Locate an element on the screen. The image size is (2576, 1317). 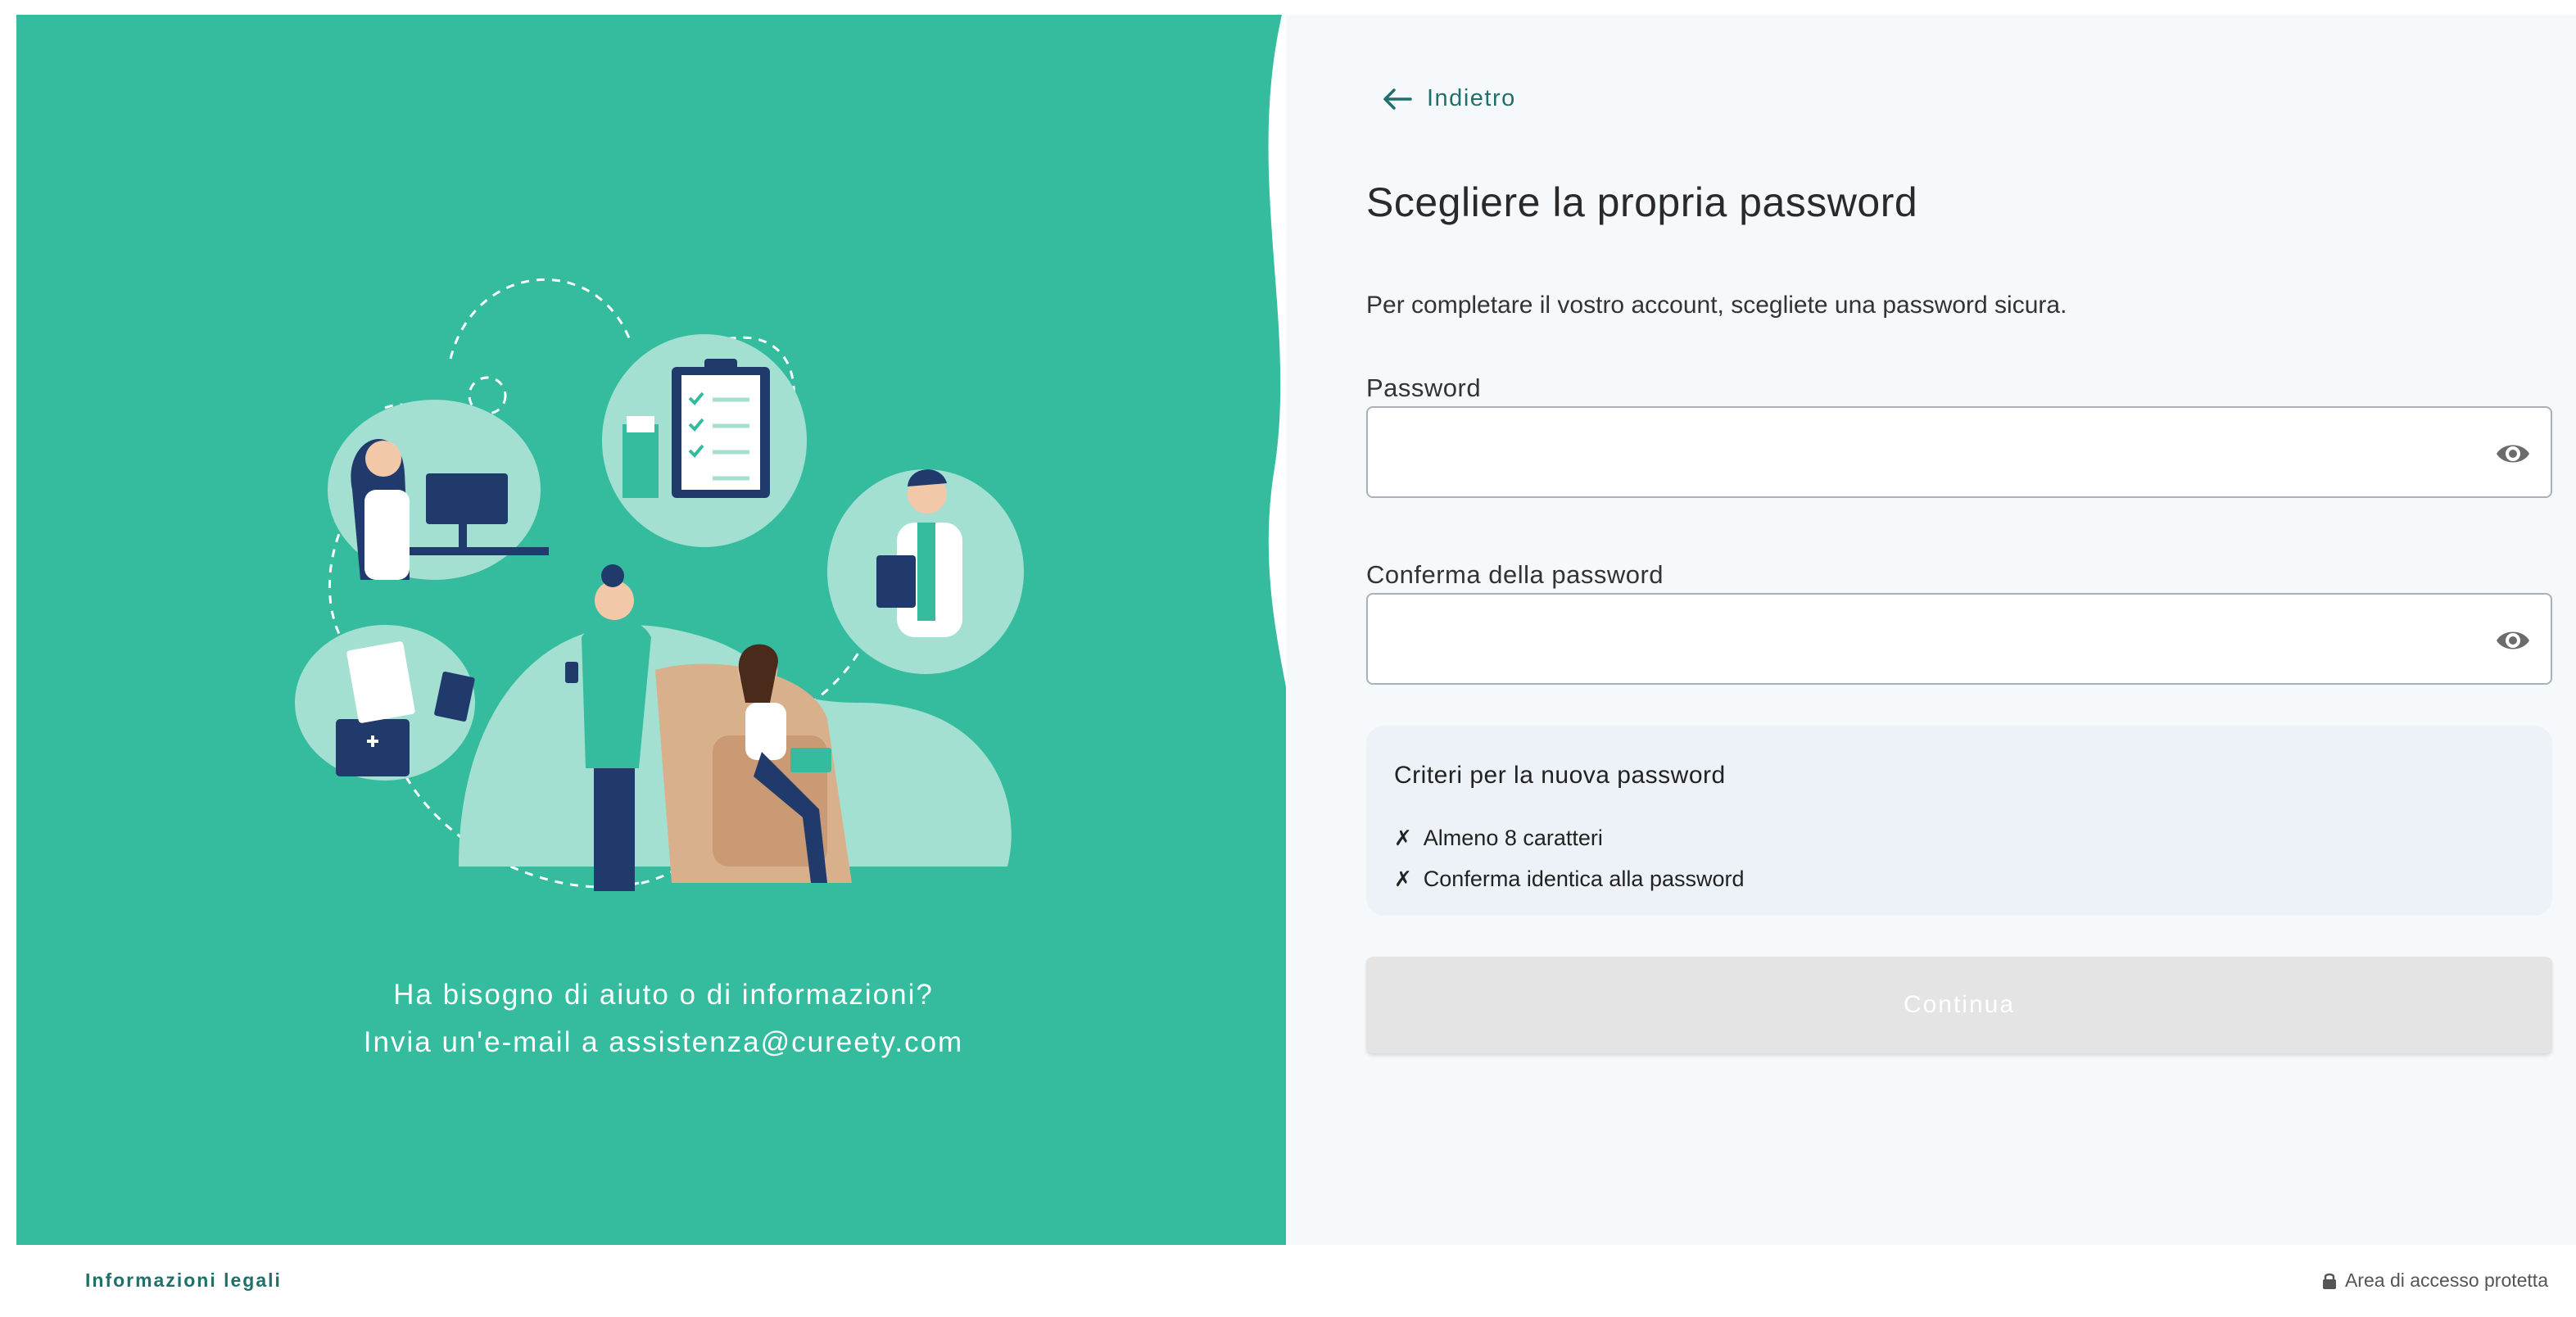
medical-team-illustration is located at coordinates (659, 584).